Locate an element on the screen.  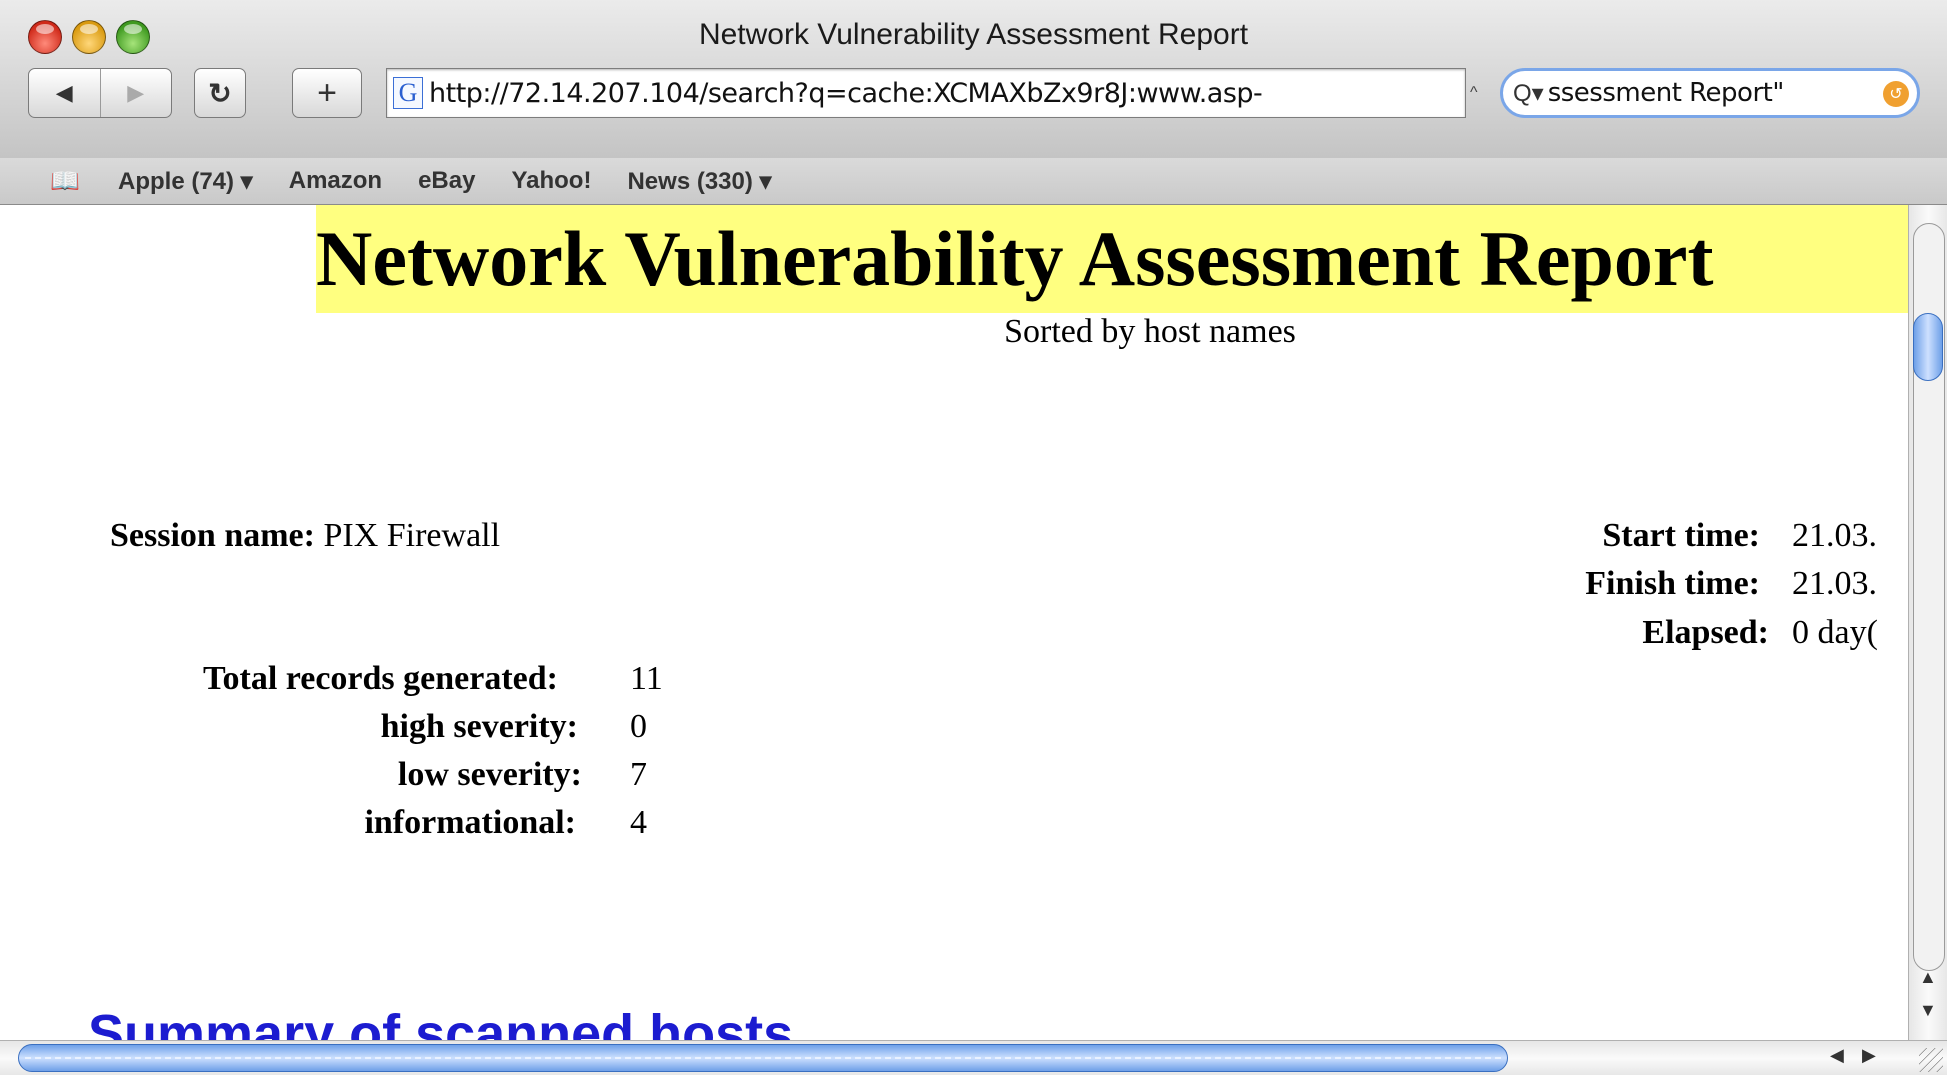
bookmark-ebay: eBay is located at coordinates (446, 181).